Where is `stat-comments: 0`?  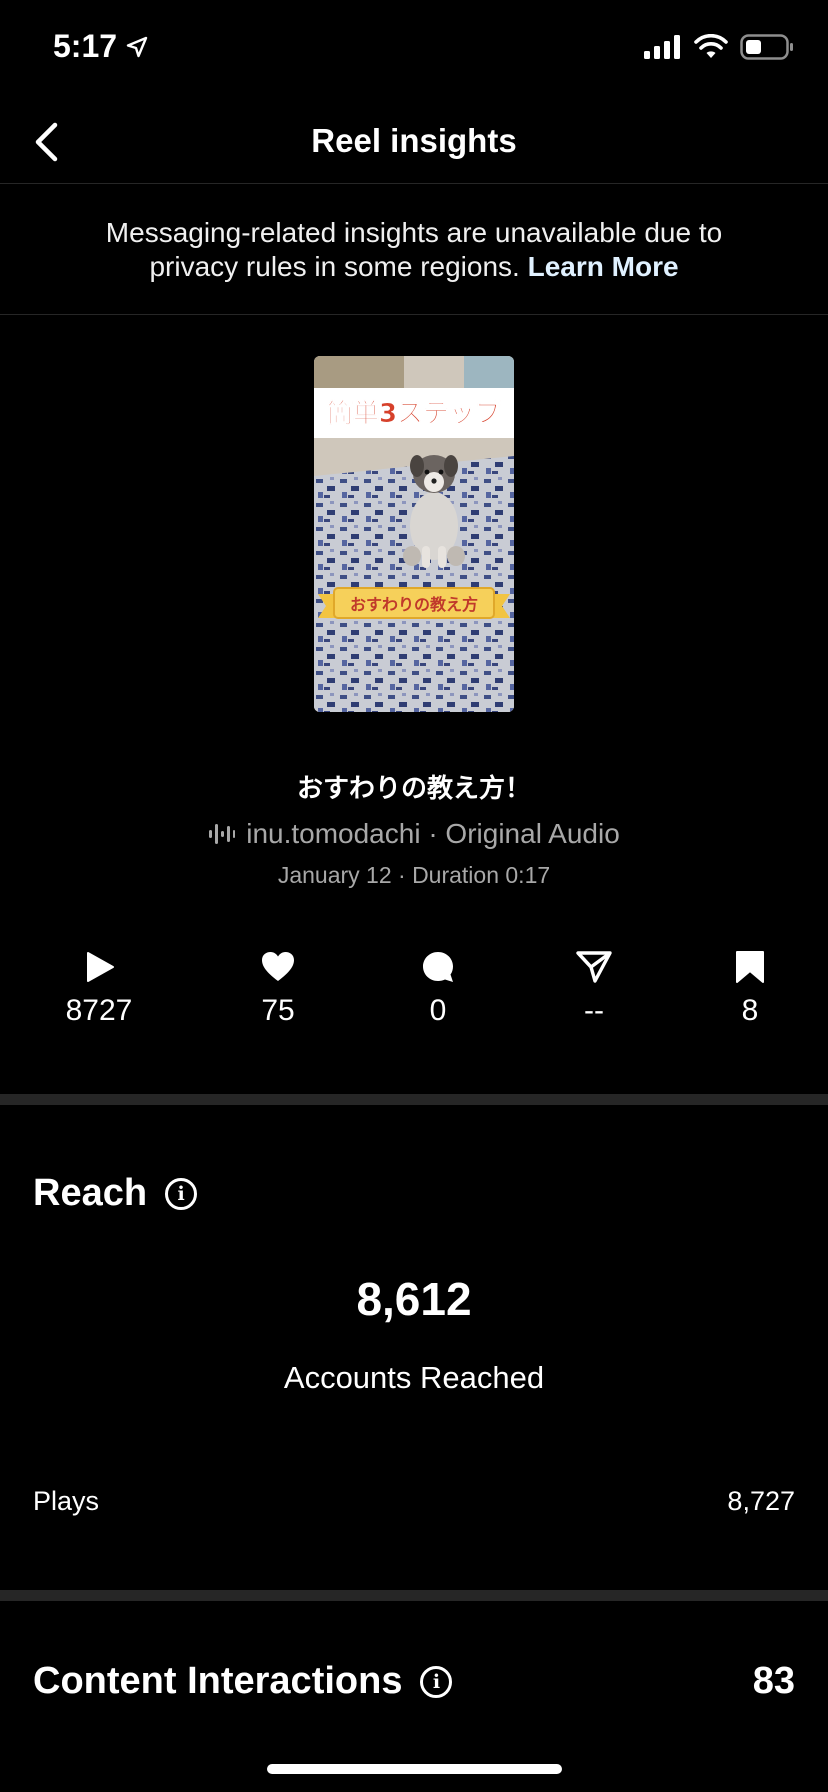 stat-comments: 0 is located at coordinates (438, 989).